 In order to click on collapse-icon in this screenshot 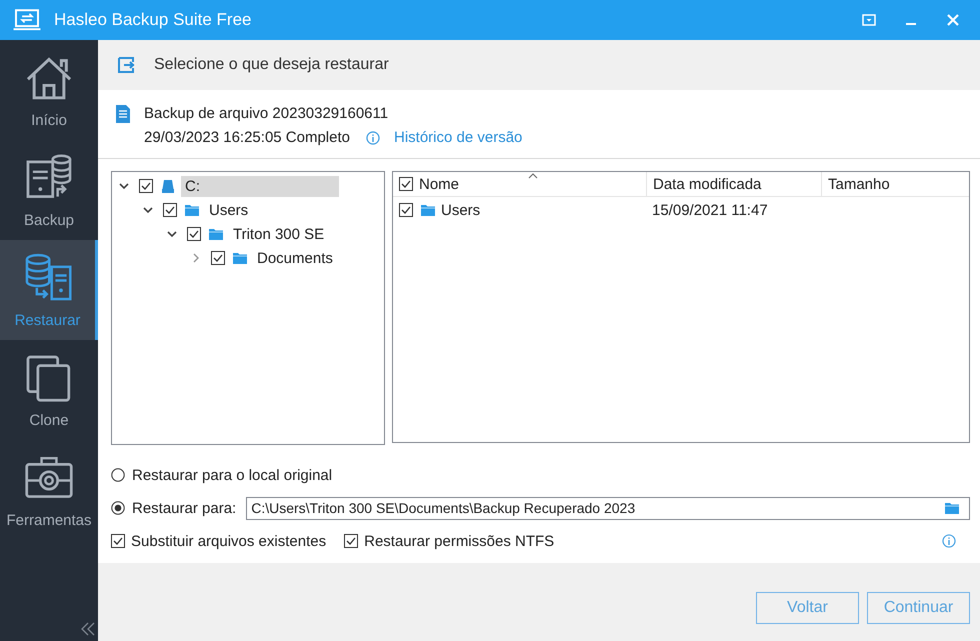, I will do `click(88, 629)`.